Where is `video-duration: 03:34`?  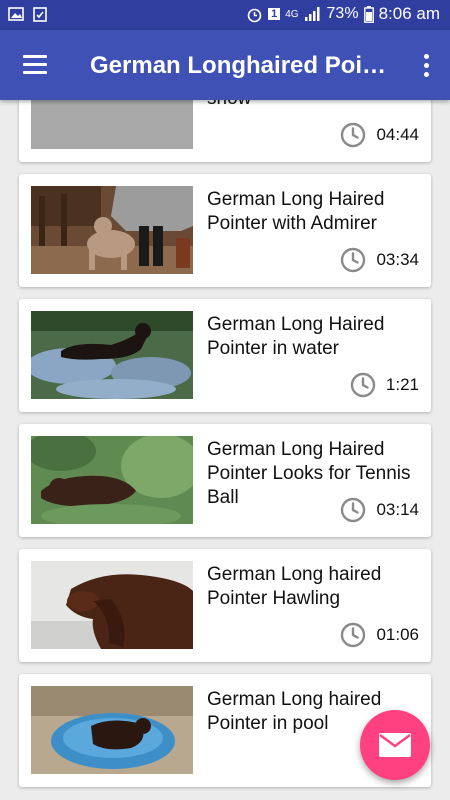 video-duration: 03:34 is located at coordinates (379, 260).